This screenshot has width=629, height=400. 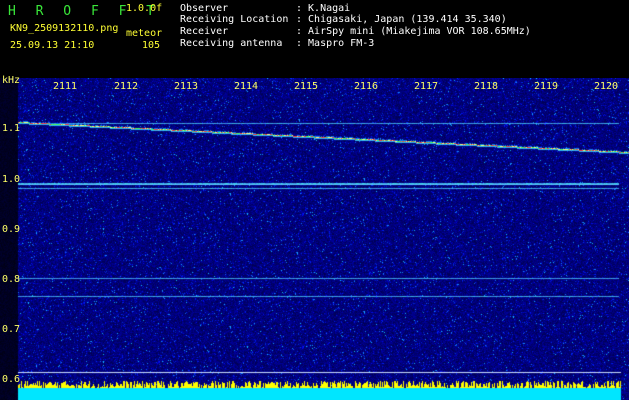 I want to click on y-tick-label: 0.9, so click(x=11, y=229).